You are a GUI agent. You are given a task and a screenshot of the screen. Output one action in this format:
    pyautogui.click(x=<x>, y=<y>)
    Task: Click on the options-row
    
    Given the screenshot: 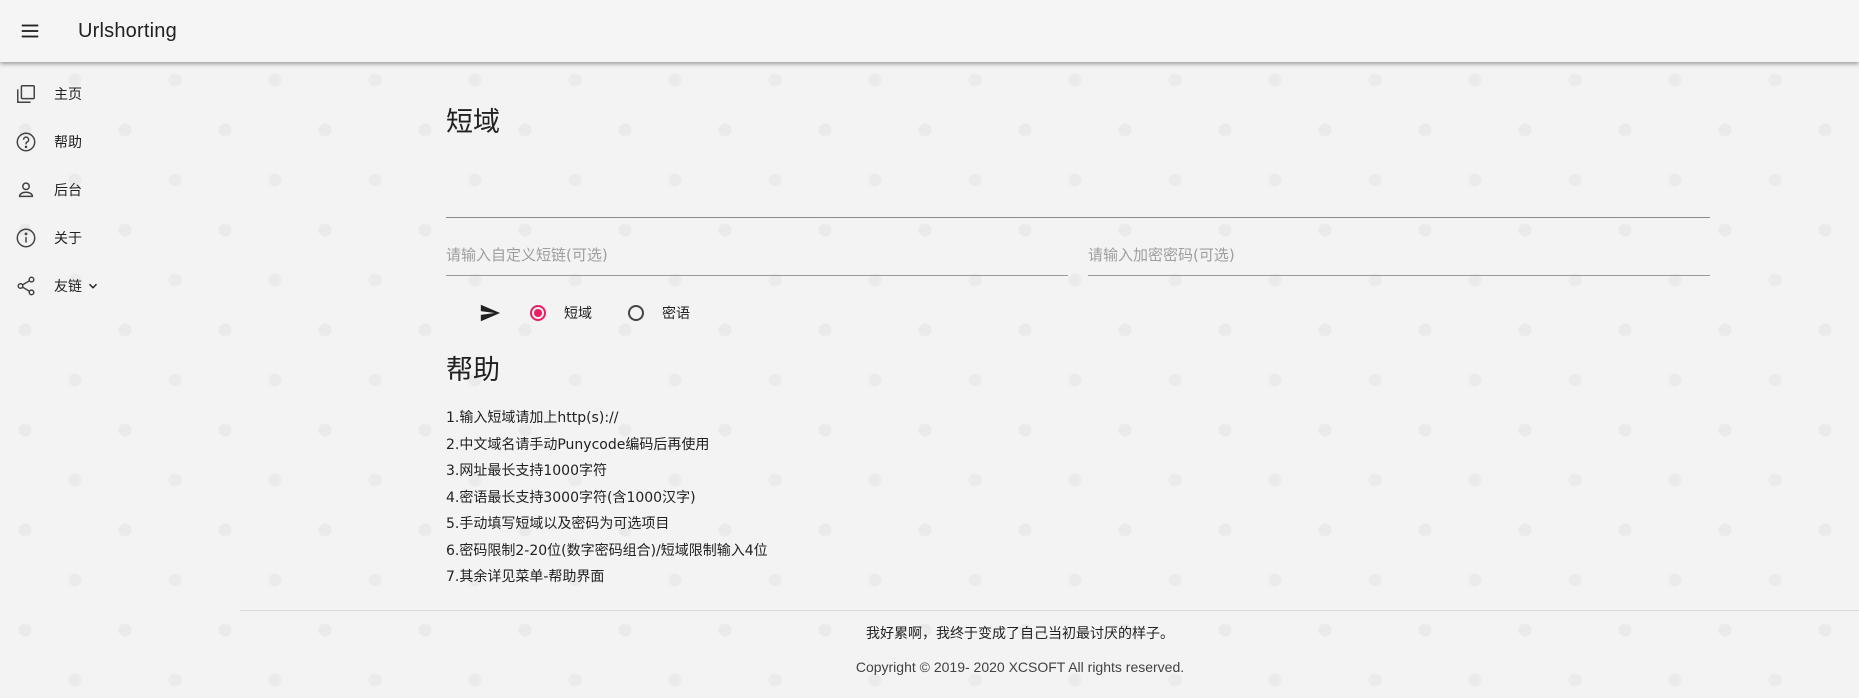 What is the action you would take?
    pyautogui.click(x=1078, y=255)
    